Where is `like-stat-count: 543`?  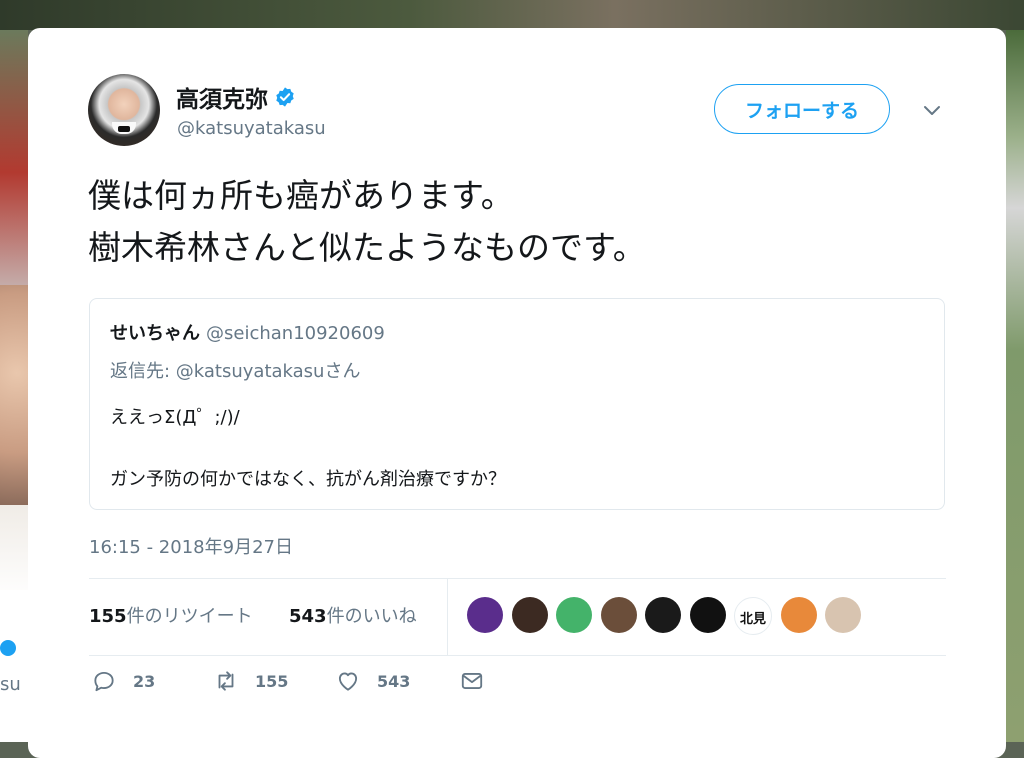 like-stat-count: 543 is located at coordinates (308, 616).